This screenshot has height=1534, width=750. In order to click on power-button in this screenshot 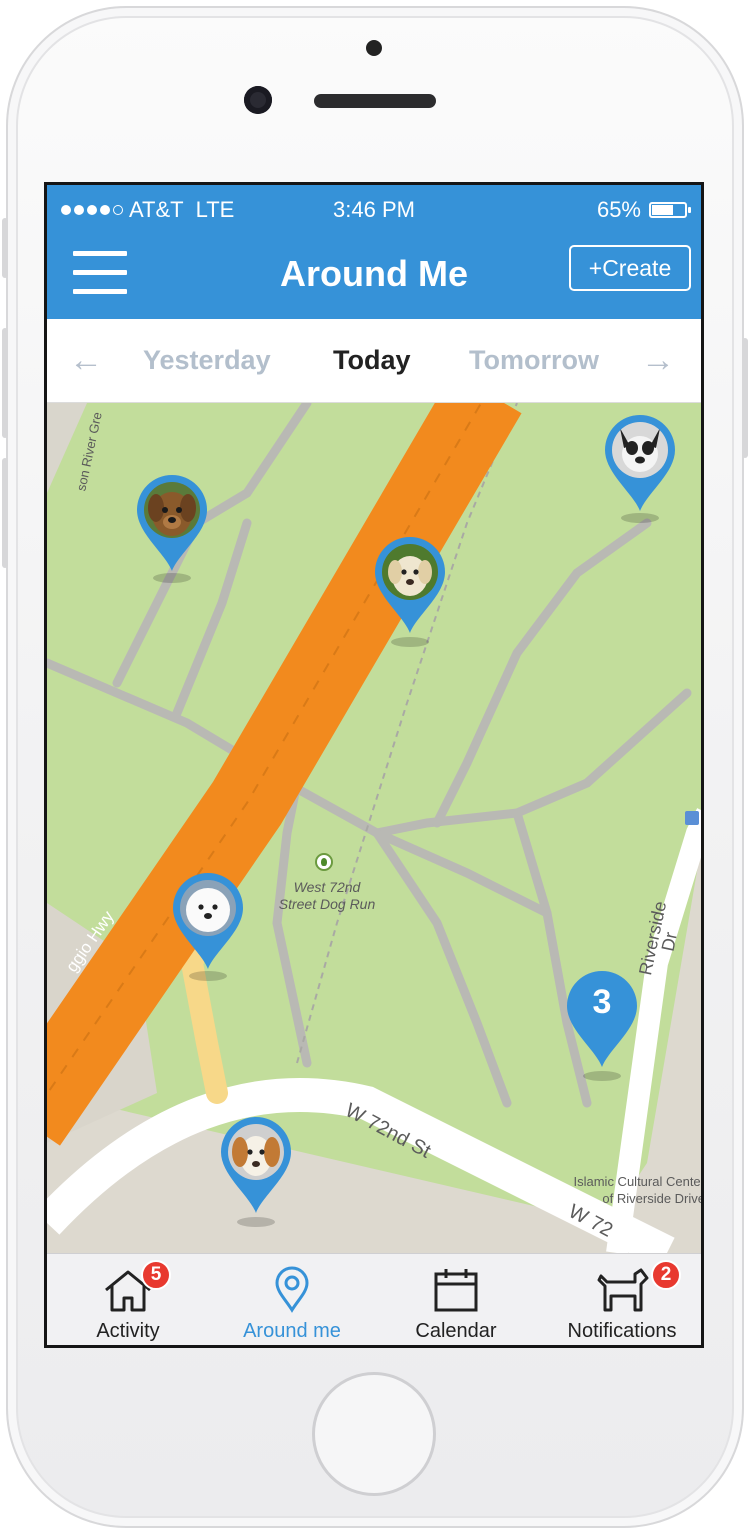, I will do `click(745, 398)`.